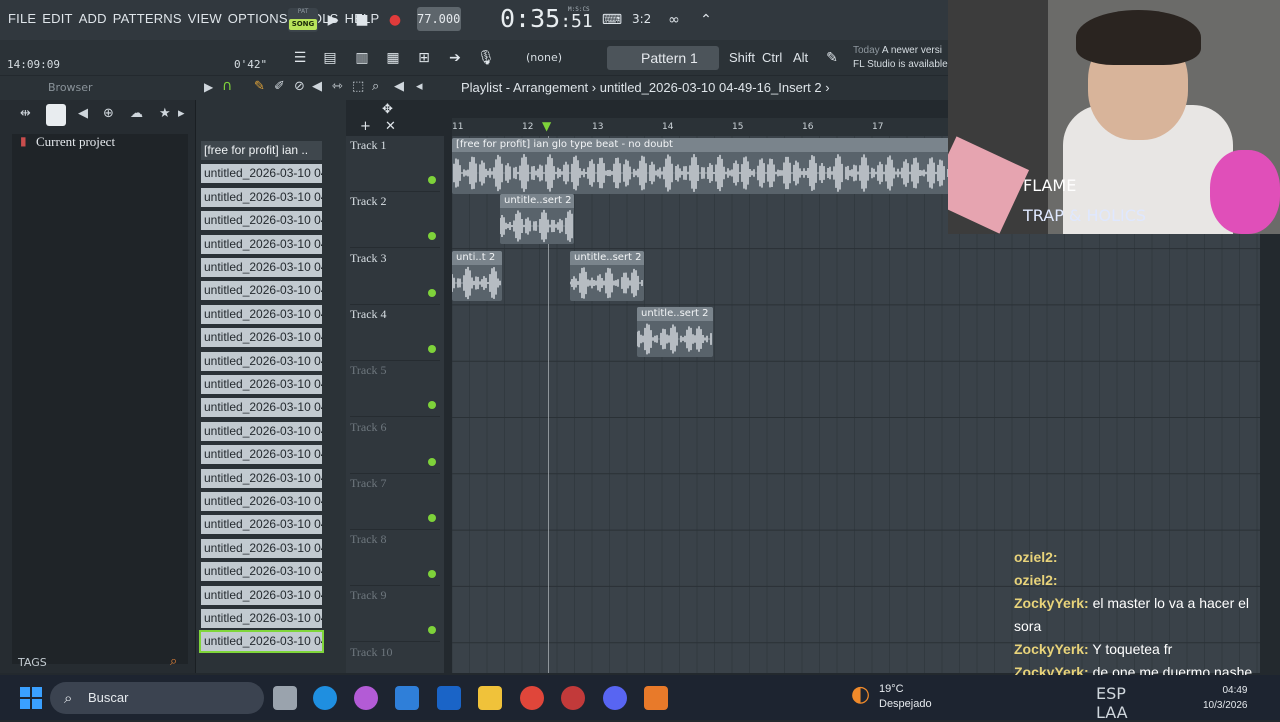  I want to click on windows-start-icon, so click(31, 698).